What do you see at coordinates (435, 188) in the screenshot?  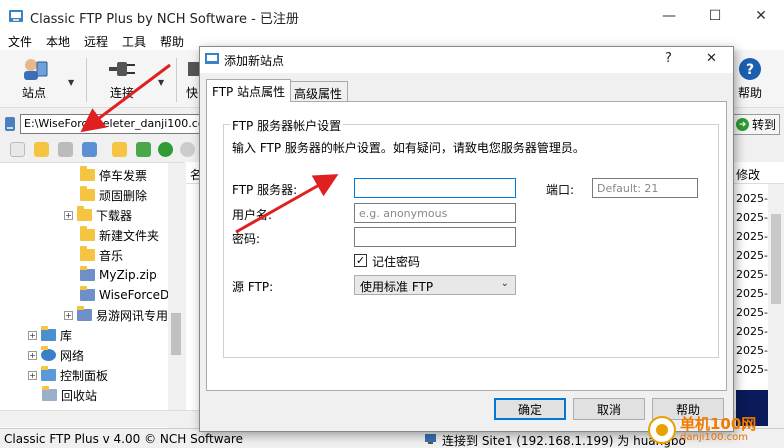 I see `server-input` at bounding box center [435, 188].